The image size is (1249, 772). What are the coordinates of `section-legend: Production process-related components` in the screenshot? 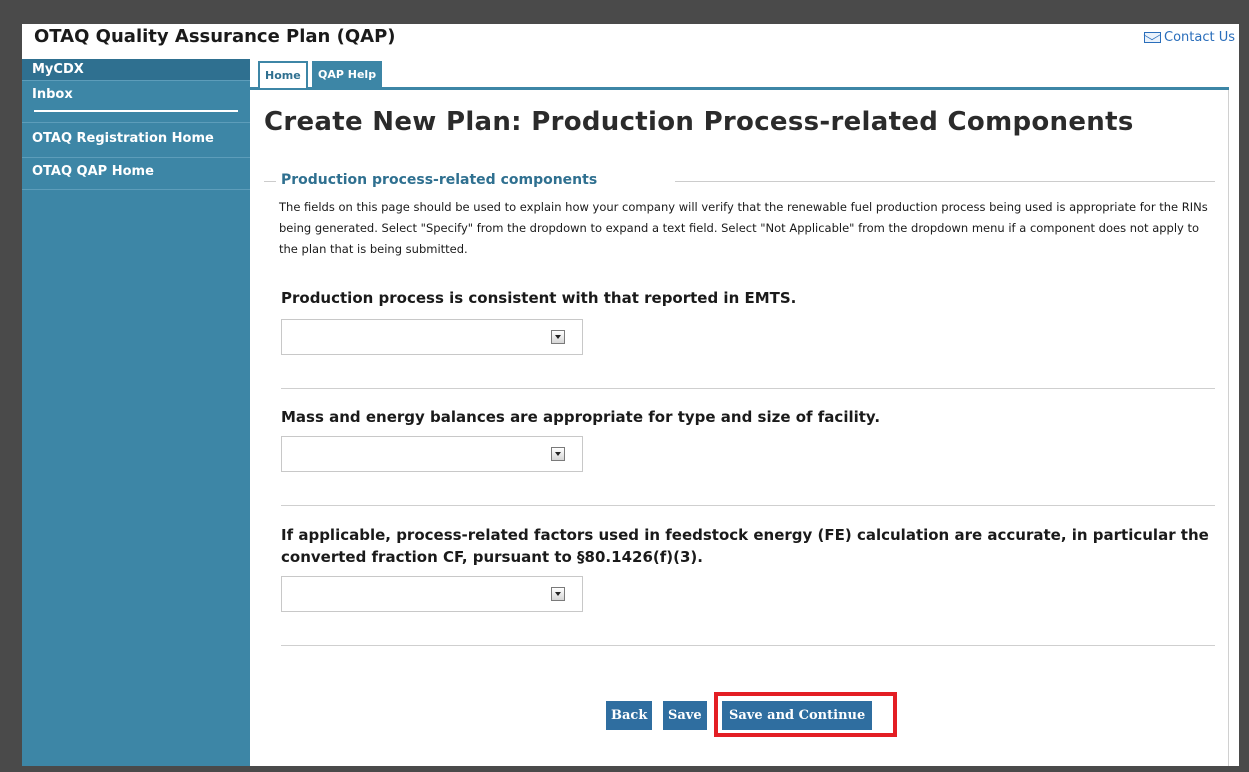 It's located at (439, 180).